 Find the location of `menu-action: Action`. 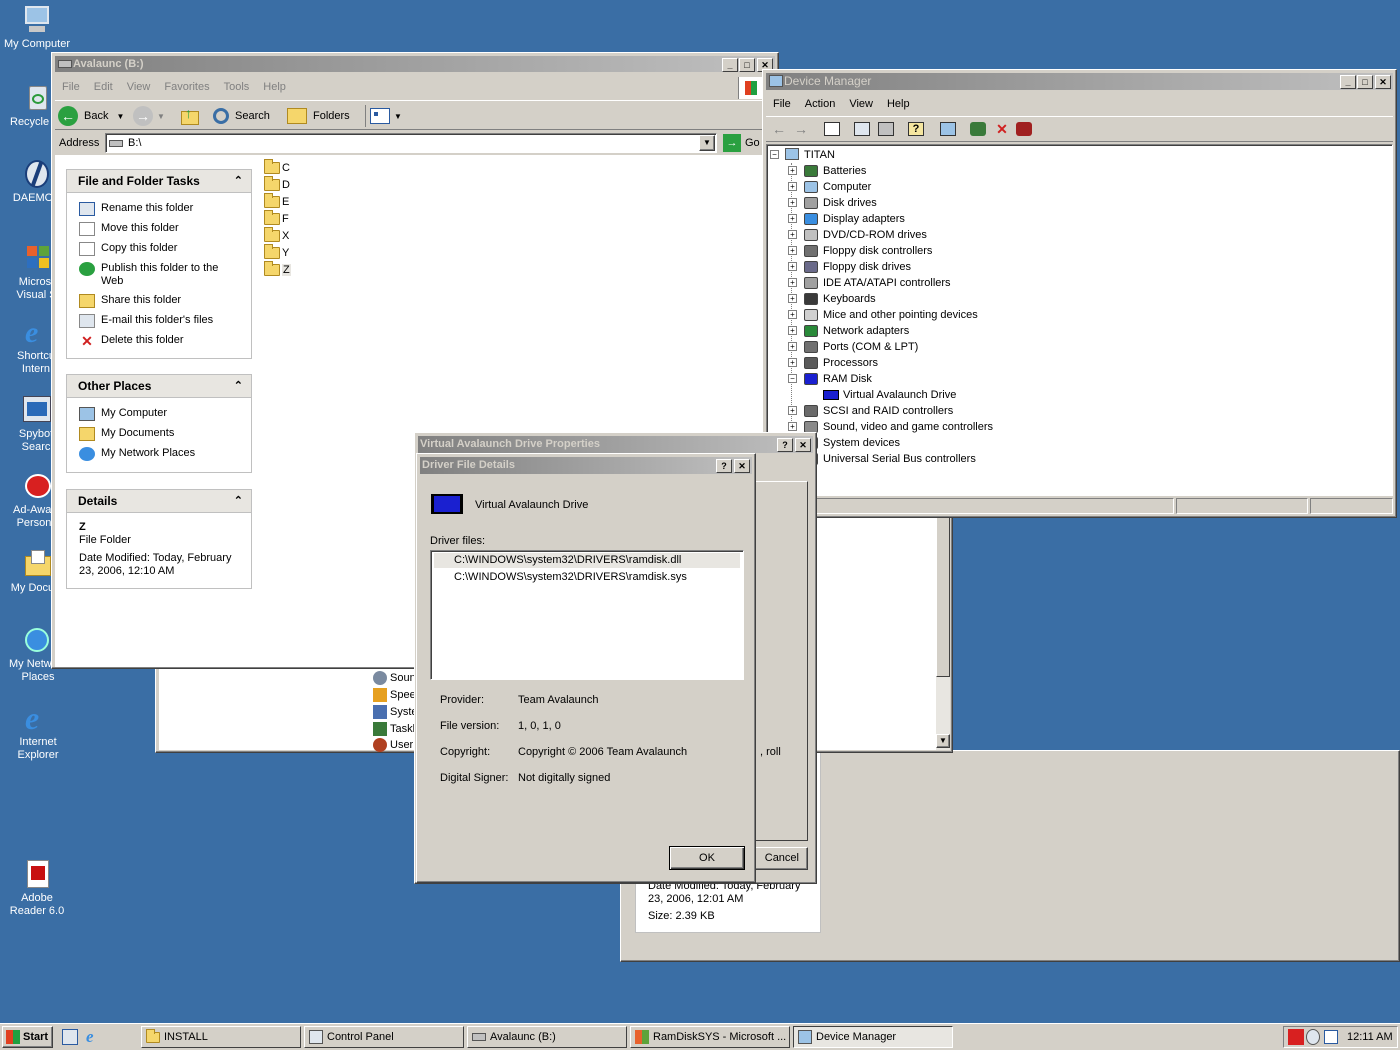

menu-action: Action is located at coordinates (820, 104).